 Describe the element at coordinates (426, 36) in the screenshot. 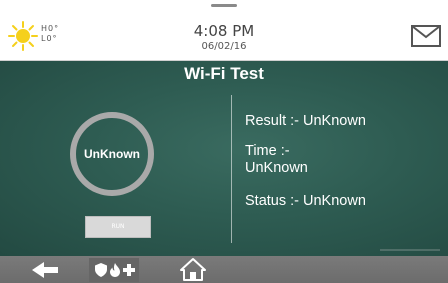

I see `envelope-icon` at that location.